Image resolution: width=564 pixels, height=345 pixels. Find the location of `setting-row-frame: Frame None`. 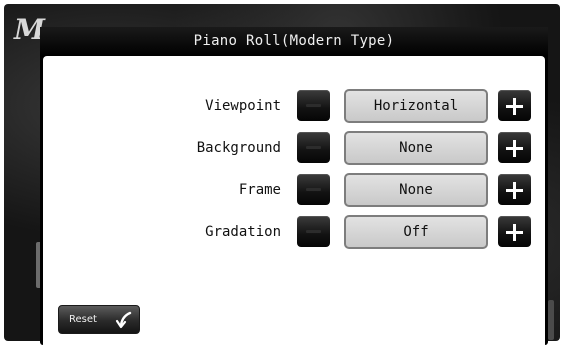

setting-row-frame: Frame None is located at coordinates (294, 190).